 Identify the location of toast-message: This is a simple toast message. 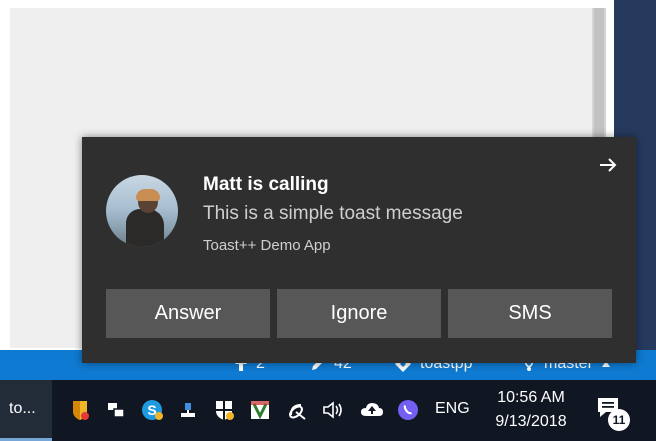
(333, 213).